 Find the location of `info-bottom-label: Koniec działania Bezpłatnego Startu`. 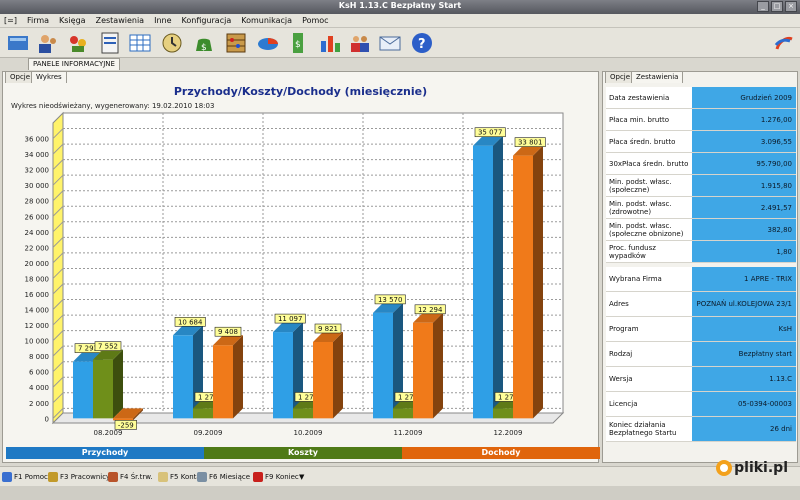

info-bottom-label: Koniec działania Bezpłatnego Startu is located at coordinates (649, 429).